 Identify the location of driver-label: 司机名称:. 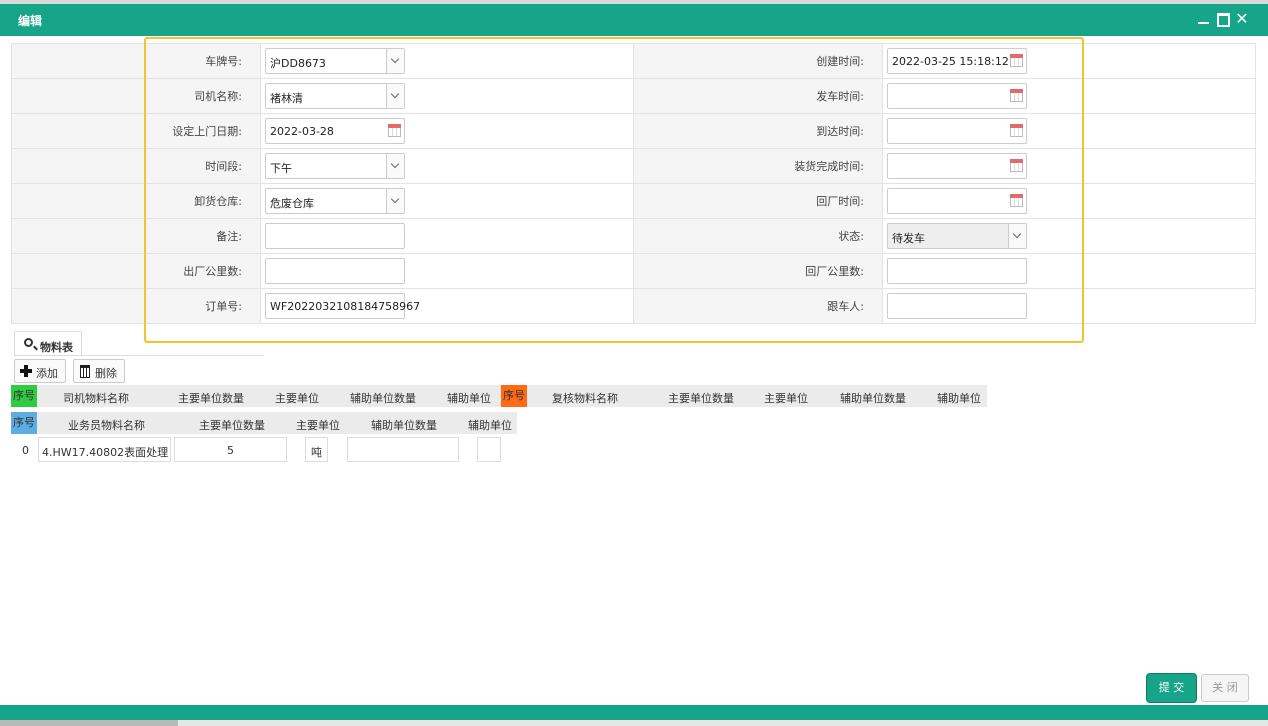
(203, 96).